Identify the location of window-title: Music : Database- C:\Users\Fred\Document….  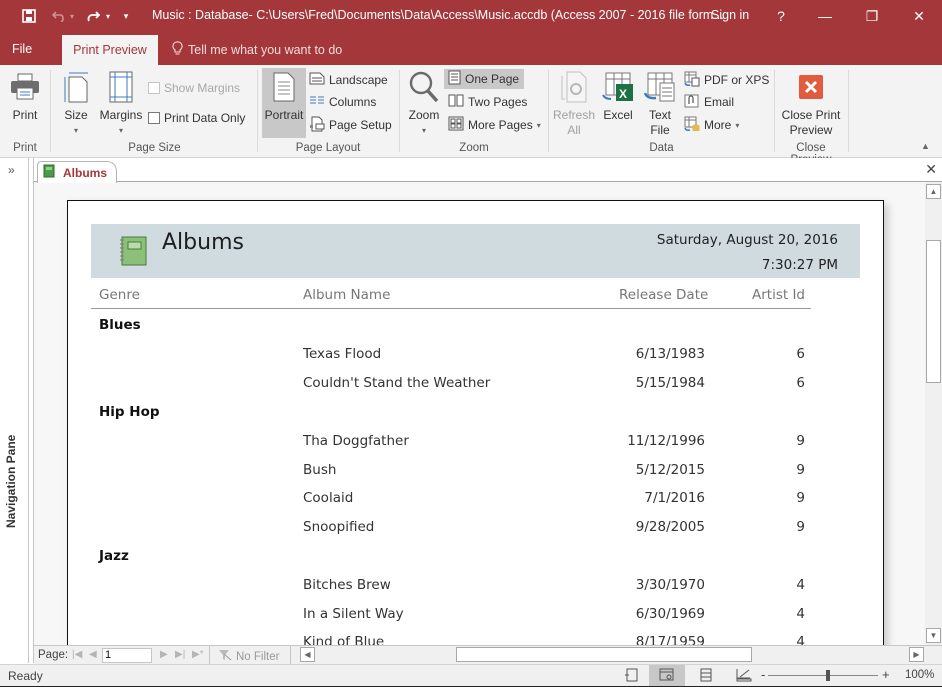
(438, 15).